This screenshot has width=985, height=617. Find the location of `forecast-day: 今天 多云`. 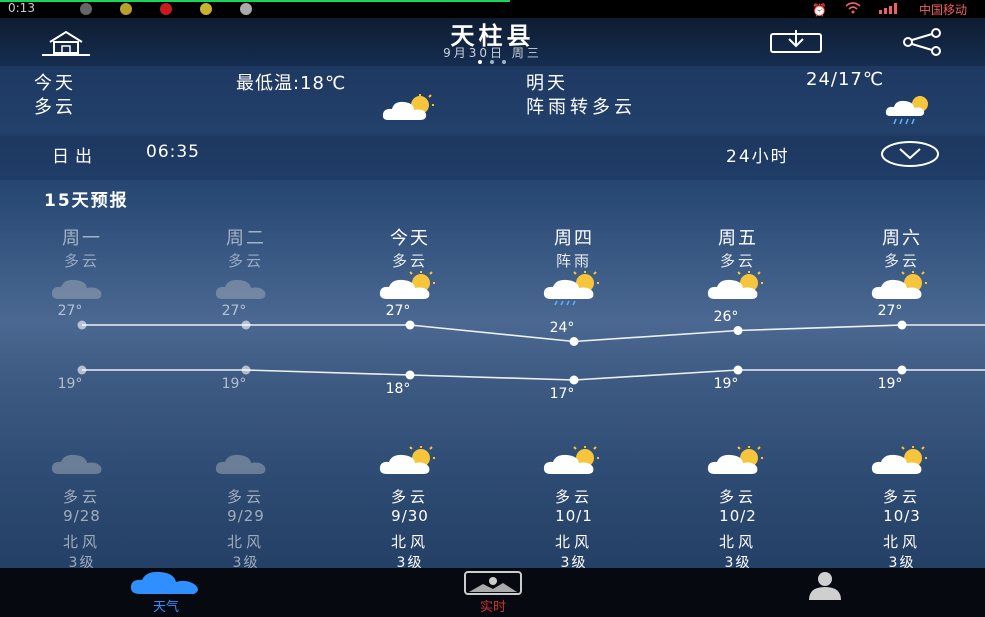

forecast-day: 今天 多云 is located at coordinates (410, 267).